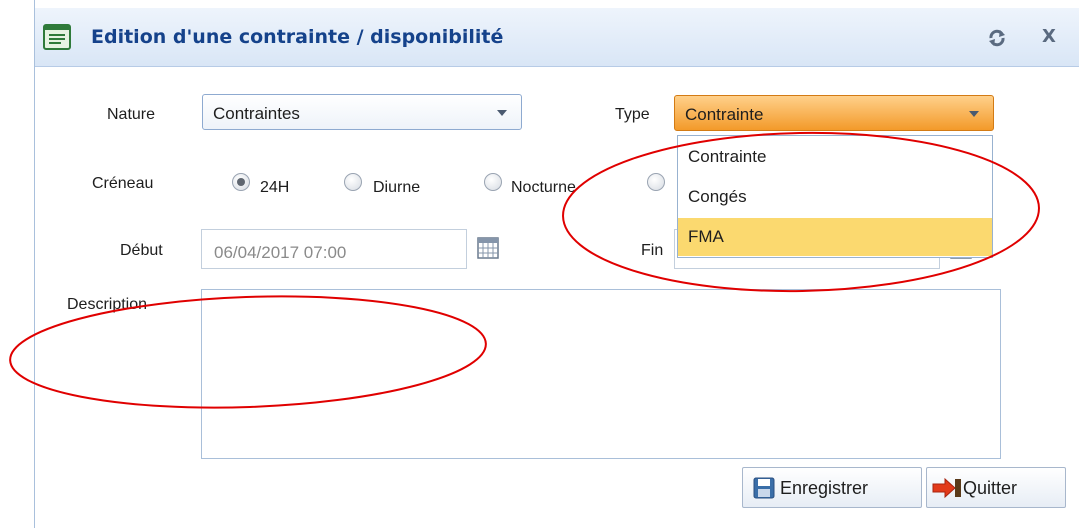  Describe the element at coordinates (543, 187) in the screenshot. I see `creneau-option-nocturne: Nocturne` at that location.